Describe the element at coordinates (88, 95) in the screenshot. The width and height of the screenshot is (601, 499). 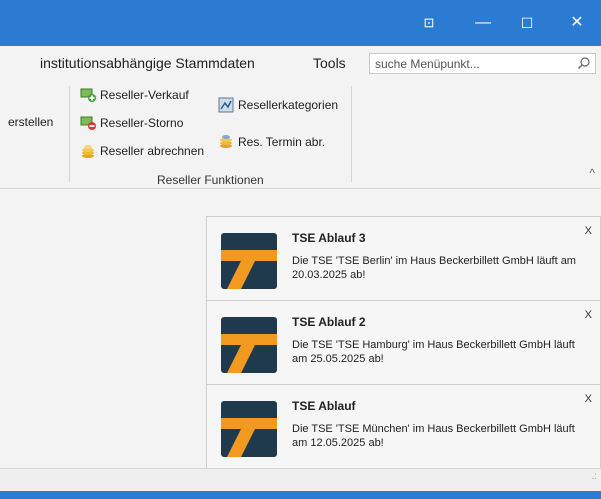
I see `ticket-add-icon` at that location.